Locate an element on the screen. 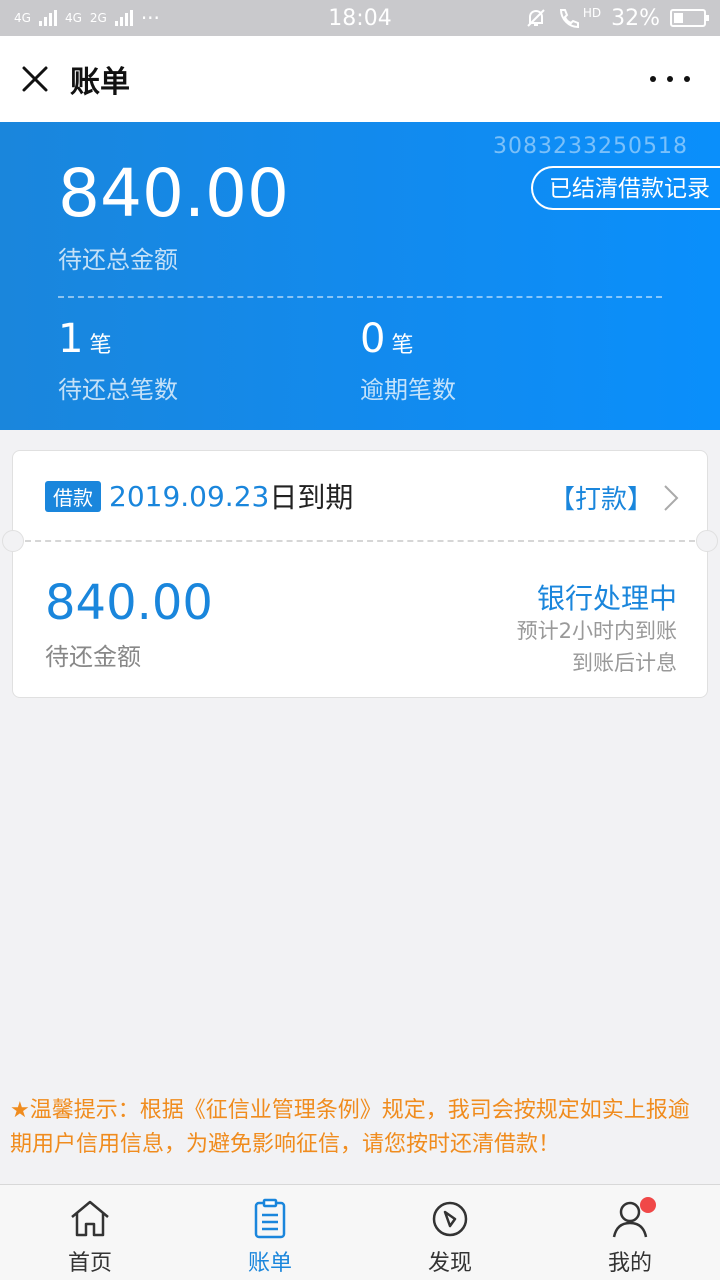 This screenshot has height=1280, width=720. tab-bill-label: 账单 is located at coordinates (269, 1263).